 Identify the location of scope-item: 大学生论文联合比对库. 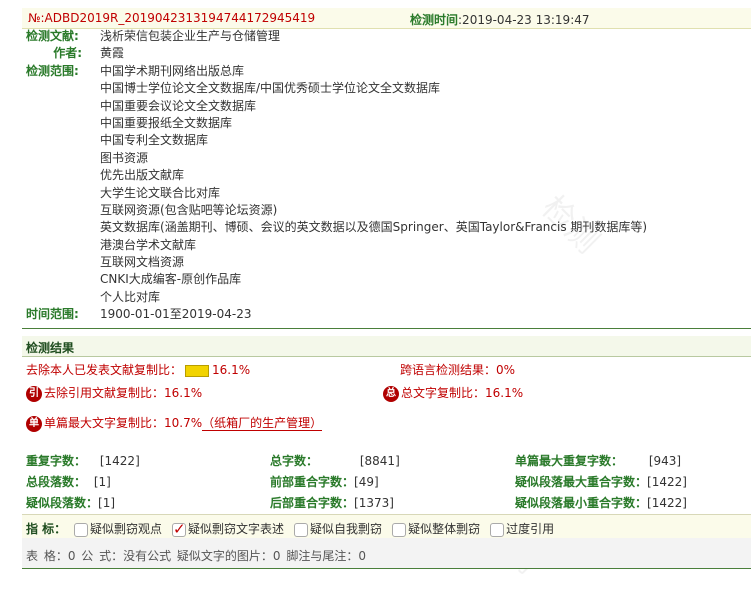
(160, 192).